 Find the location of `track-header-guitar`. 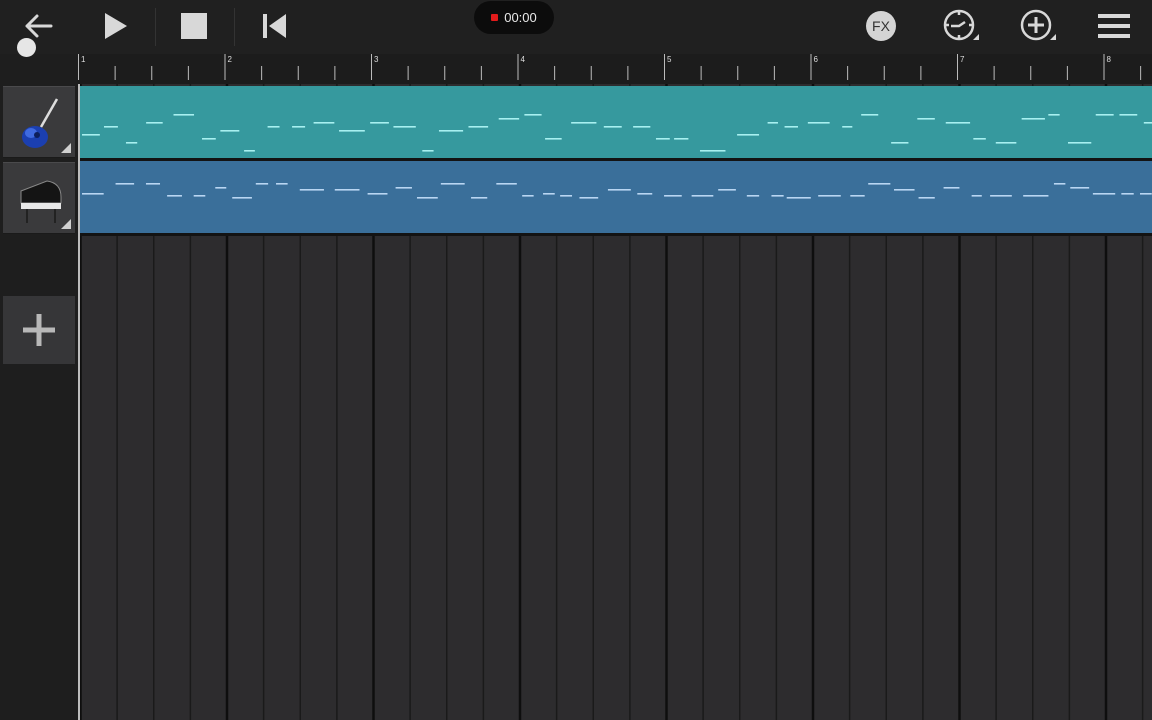

track-header-guitar is located at coordinates (39, 122).